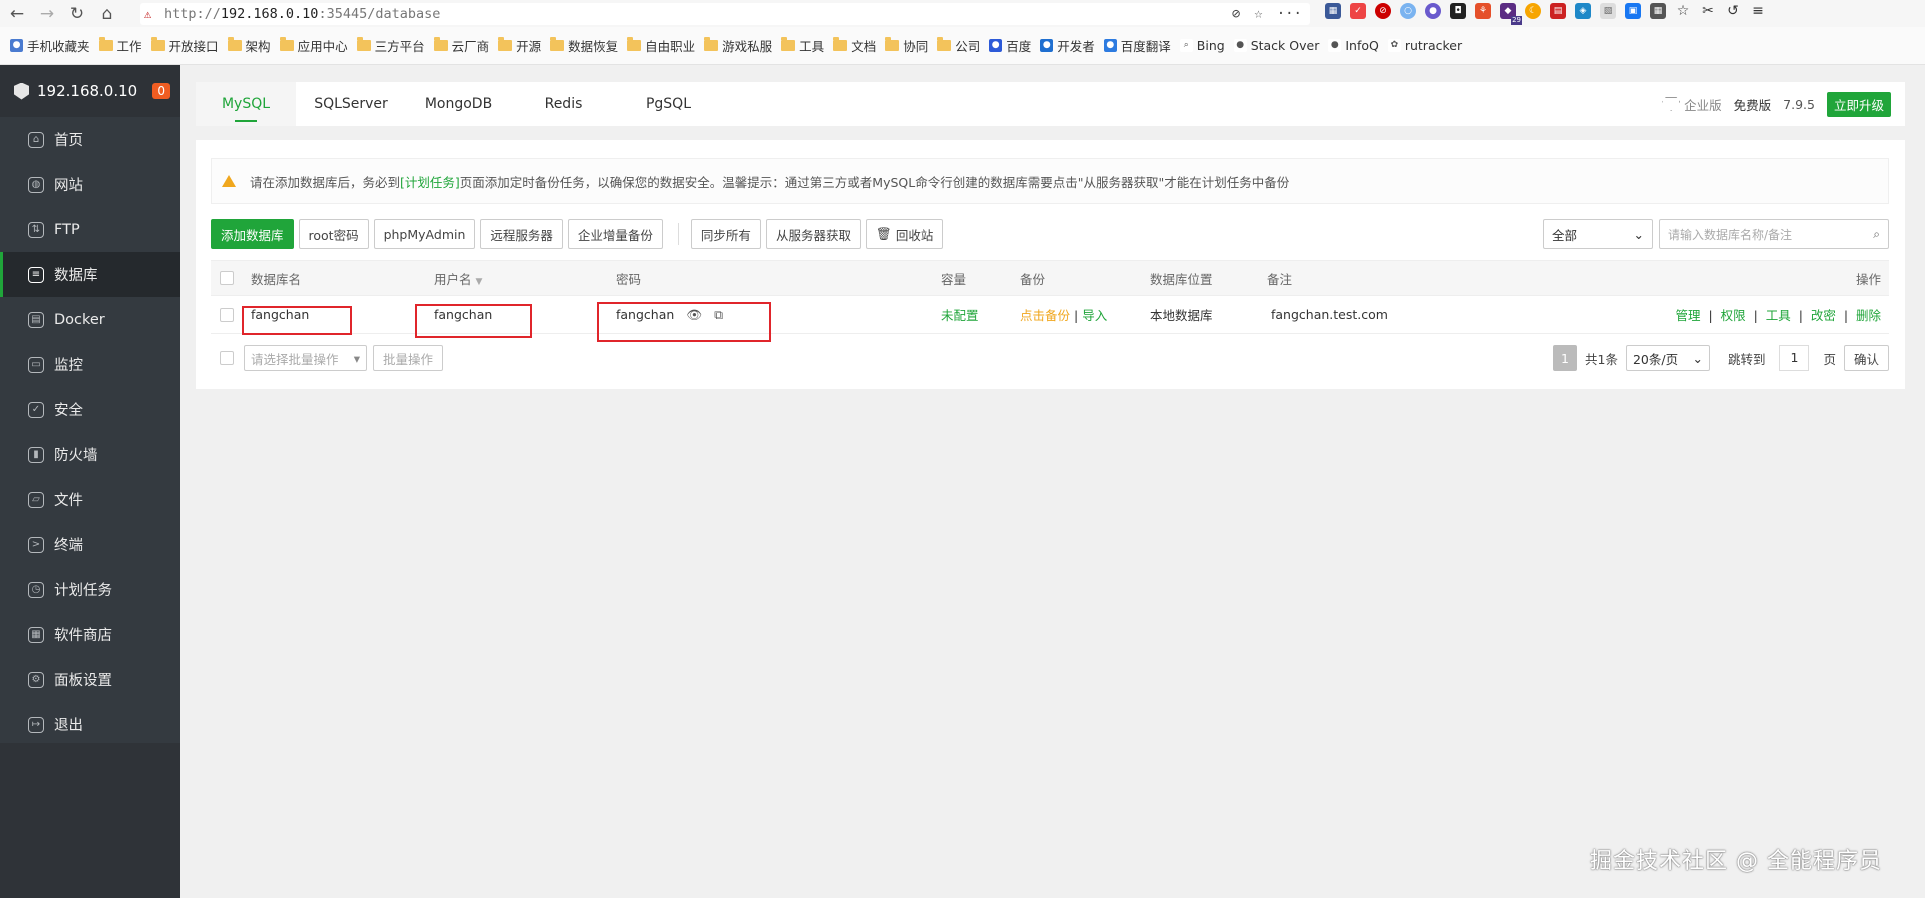 The height and width of the screenshot is (898, 1925). What do you see at coordinates (458, 278) in the screenshot?
I see `col-username: 用户名 ▼` at bounding box center [458, 278].